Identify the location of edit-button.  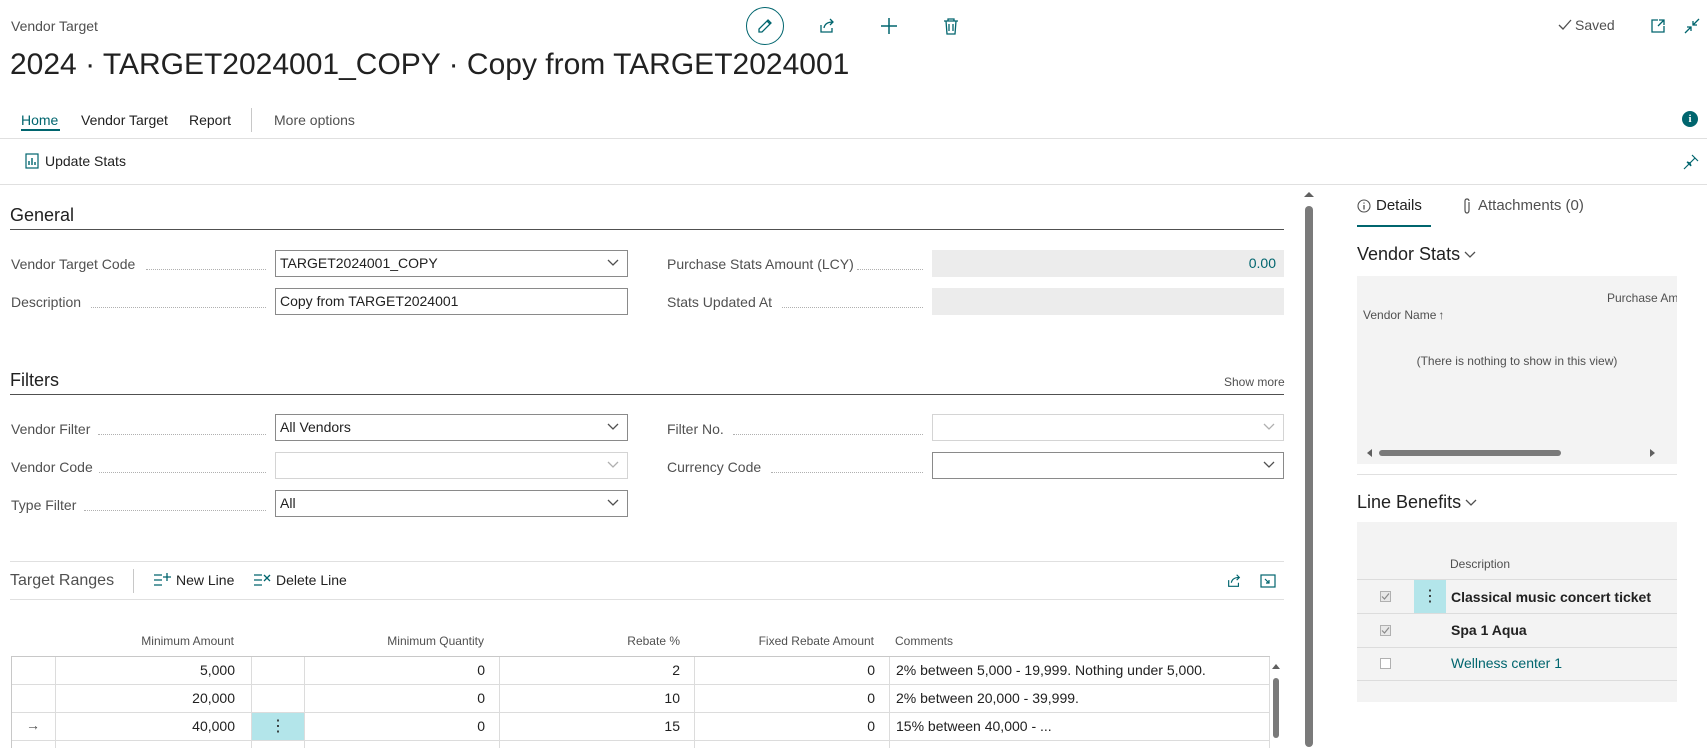
(765, 26).